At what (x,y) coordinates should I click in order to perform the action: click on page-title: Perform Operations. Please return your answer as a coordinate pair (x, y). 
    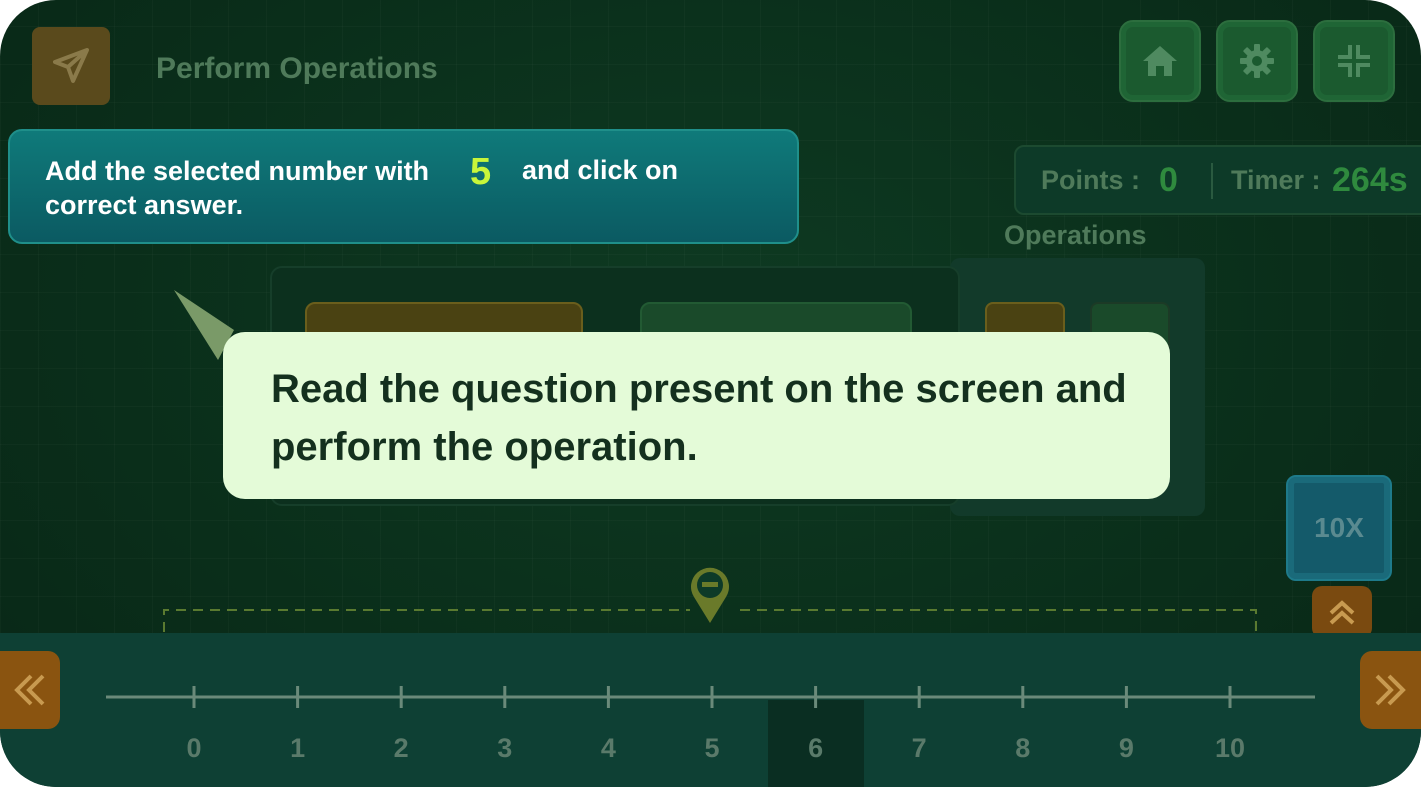
    Looking at the image, I should click on (297, 68).